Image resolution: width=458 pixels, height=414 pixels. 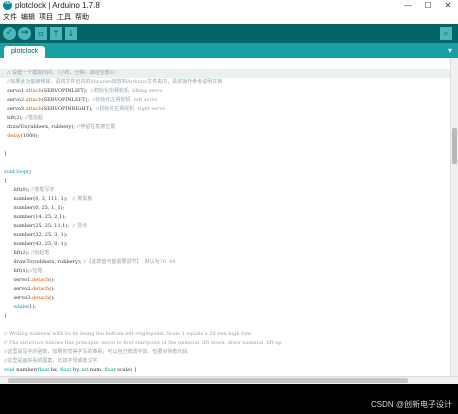 I want to click on code-token: by,, so click(x=76, y=370).